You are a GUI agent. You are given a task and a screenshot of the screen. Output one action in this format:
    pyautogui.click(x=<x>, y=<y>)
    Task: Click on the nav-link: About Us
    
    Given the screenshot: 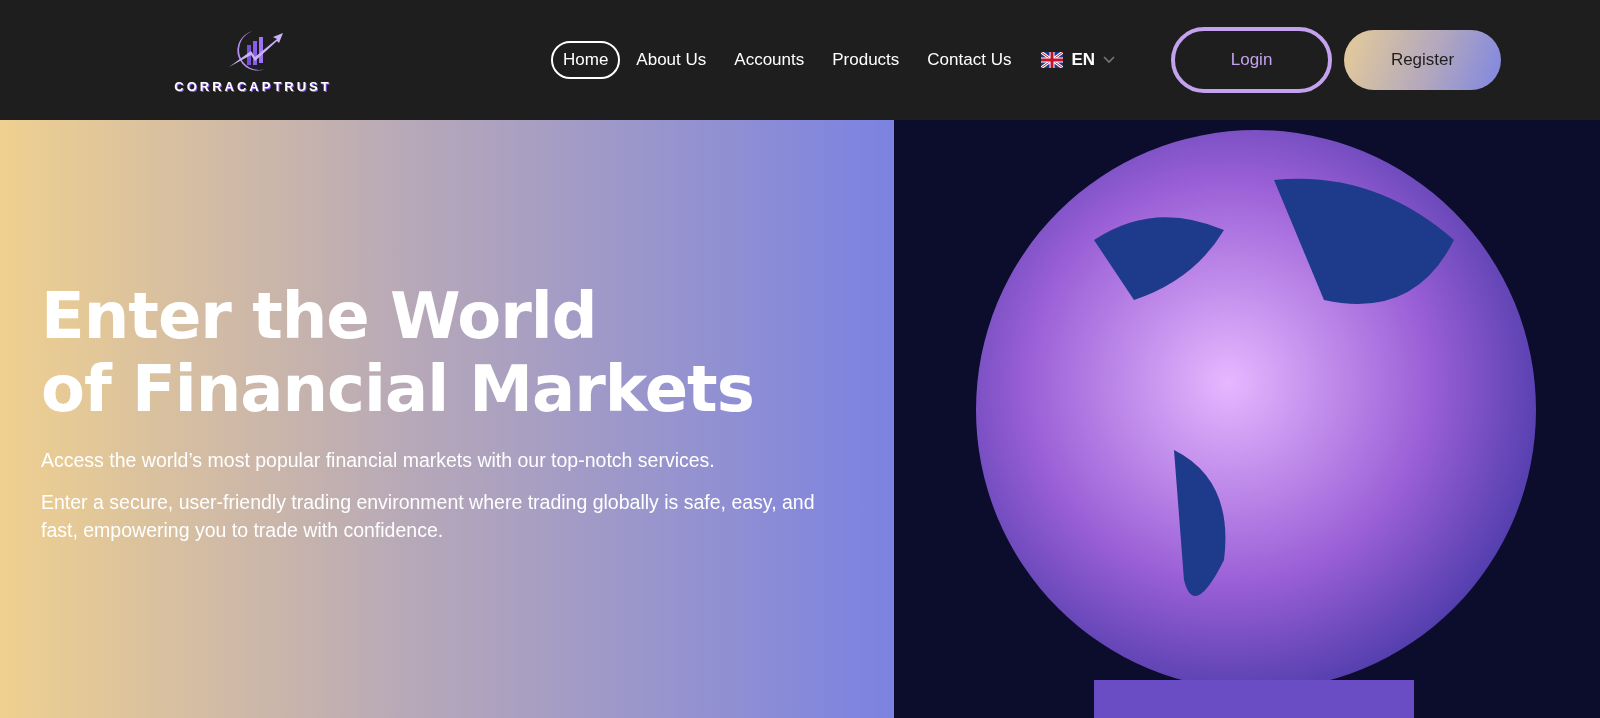 What is the action you would take?
    pyautogui.click(x=671, y=60)
    